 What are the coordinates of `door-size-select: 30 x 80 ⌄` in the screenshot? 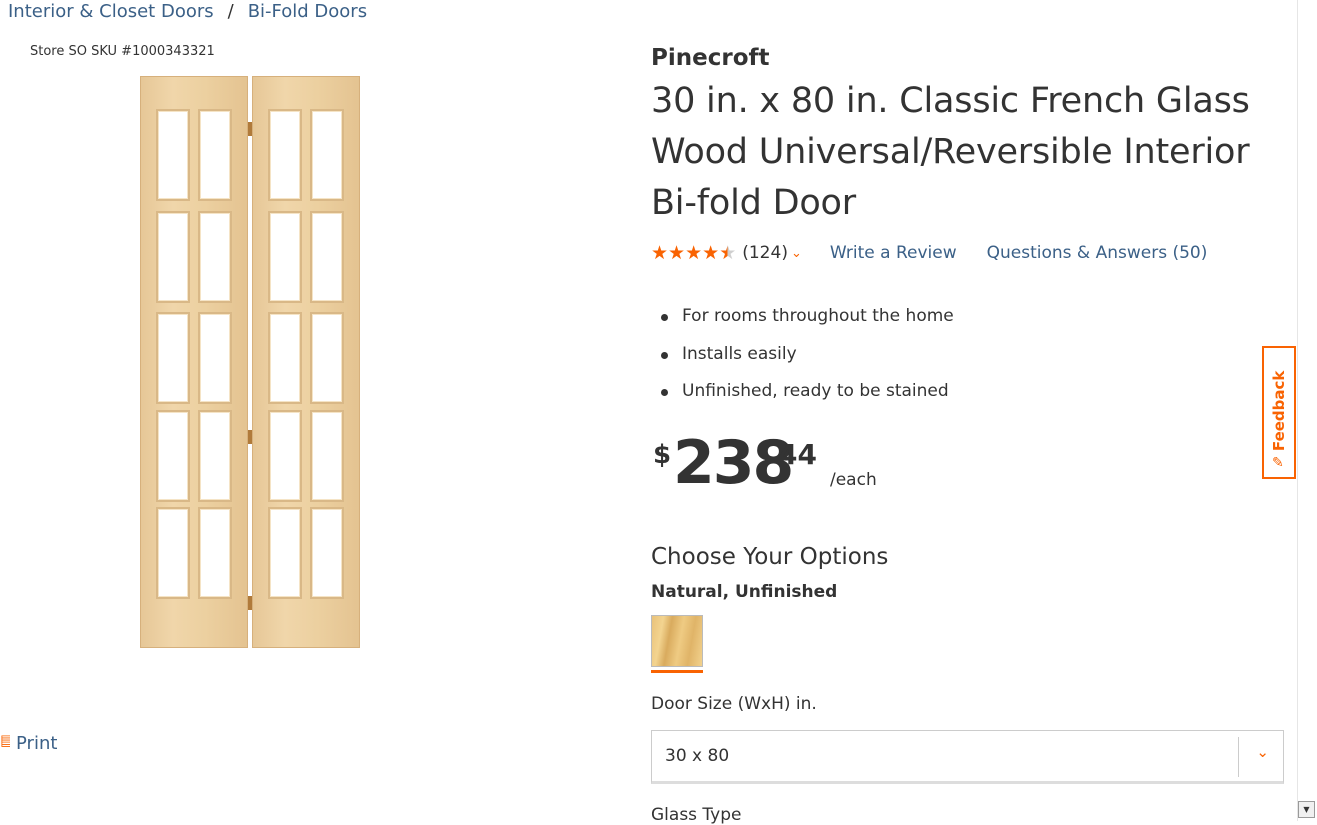 It's located at (967, 757).